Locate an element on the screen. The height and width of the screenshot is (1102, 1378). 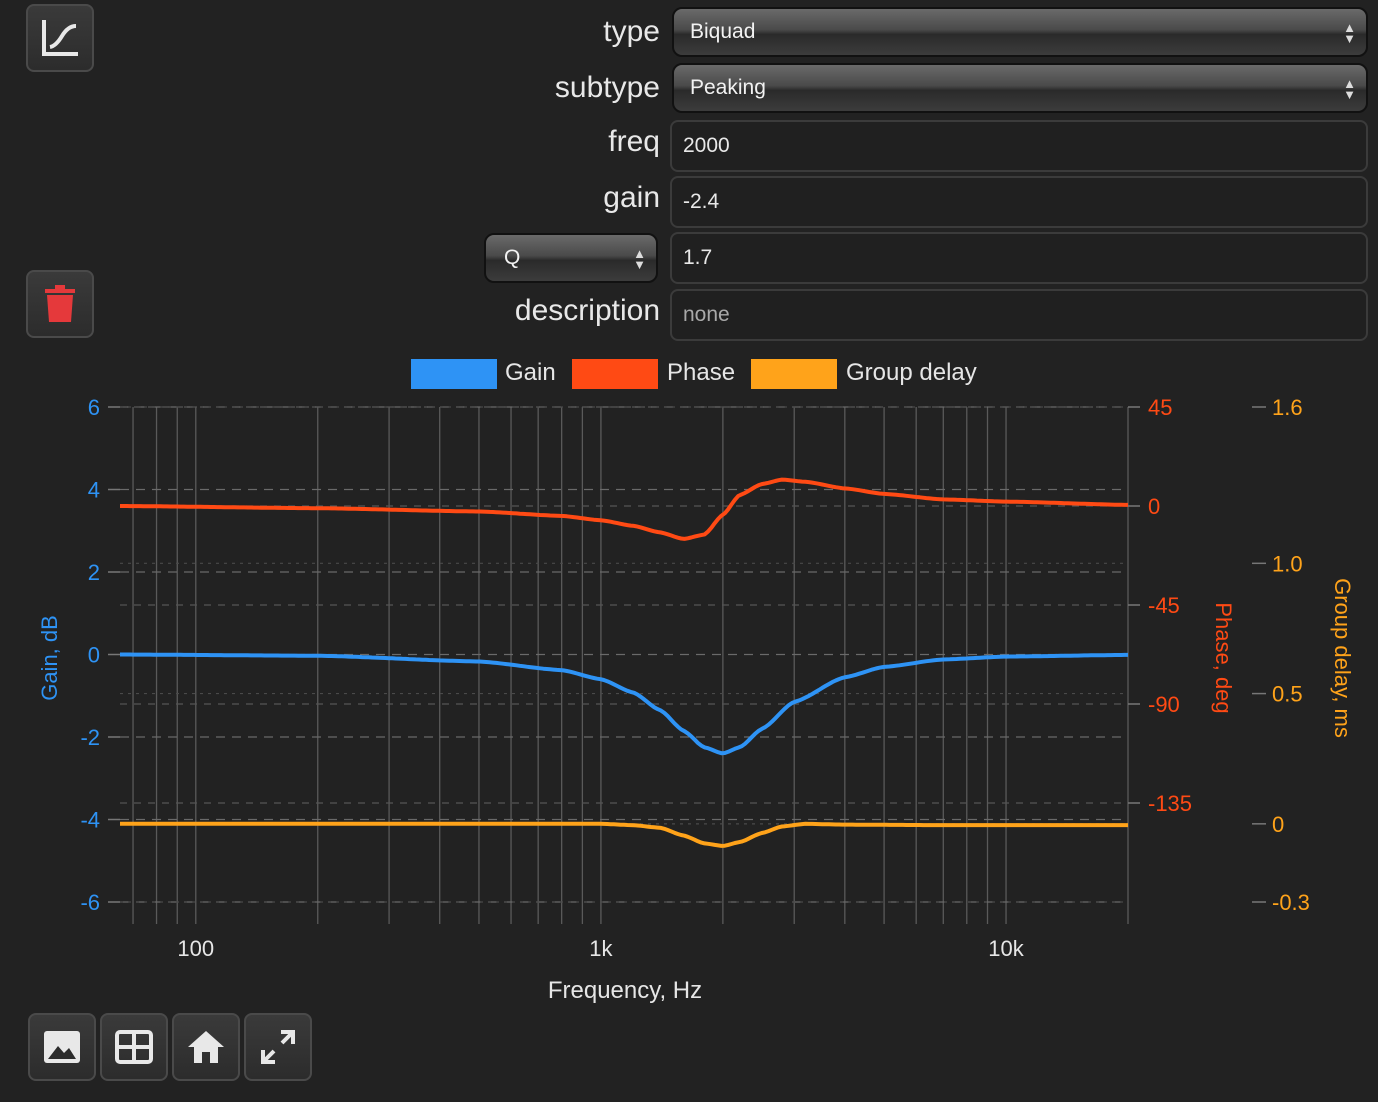
y3-tick-label: 1.0 is located at coordinates (1287, 563).